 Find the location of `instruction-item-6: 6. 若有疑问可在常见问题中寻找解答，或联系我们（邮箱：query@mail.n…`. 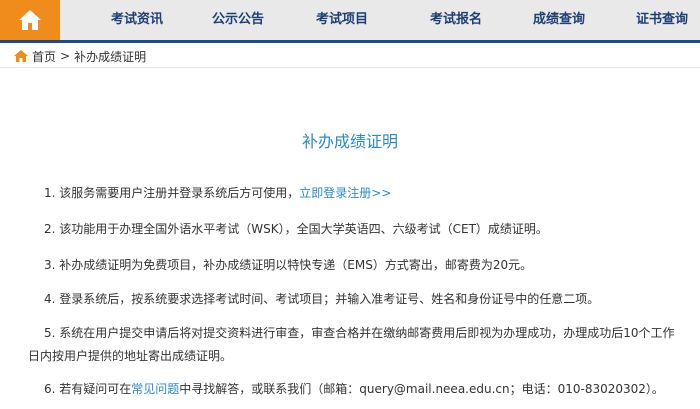

instruction-item-6: 6. 若有疑问可在常见问题中寻找解答，或联系我们（邮箱：query@mail.n… is located at coordinates (353, 389).